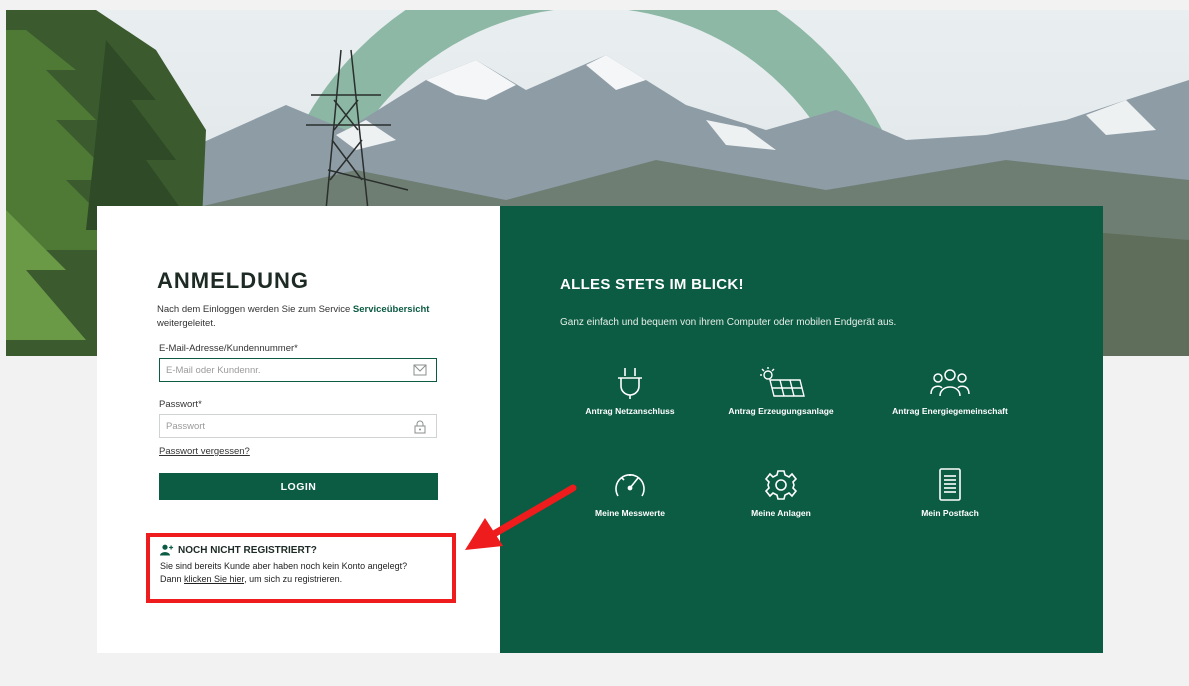 The image size is (1189, 686). I want to click on plug-icon, so click(630, 383).